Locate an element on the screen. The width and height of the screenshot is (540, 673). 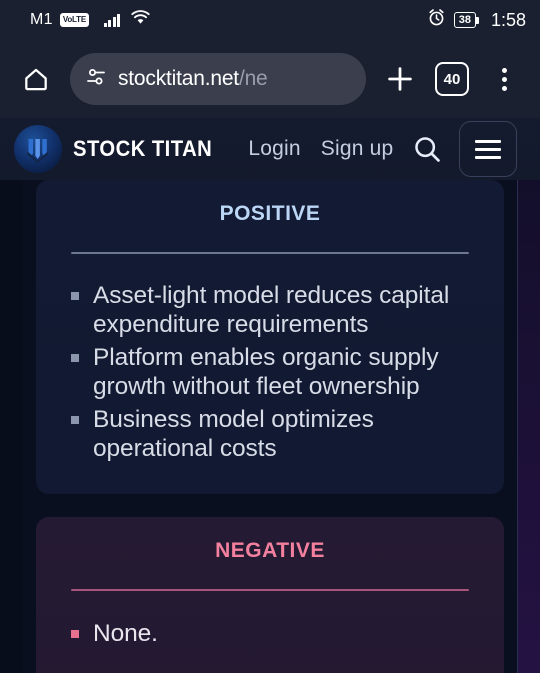
url-bar: stocktitan.net/ne is located at coordinates (218, 79).